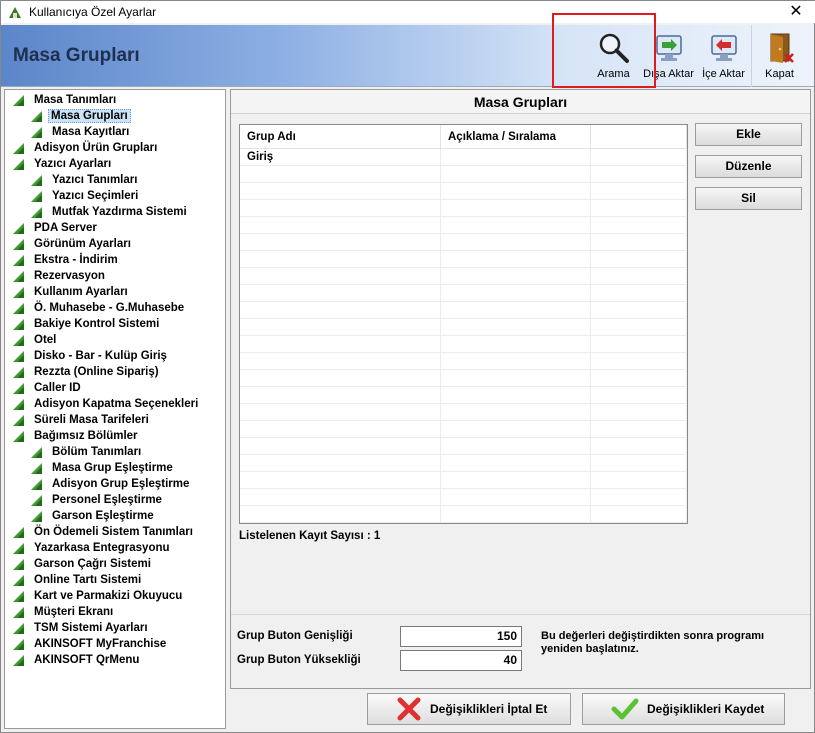 This screenshot has height=733, width=815. I want to click on tree-item-label: Otel, so click(45, 340).